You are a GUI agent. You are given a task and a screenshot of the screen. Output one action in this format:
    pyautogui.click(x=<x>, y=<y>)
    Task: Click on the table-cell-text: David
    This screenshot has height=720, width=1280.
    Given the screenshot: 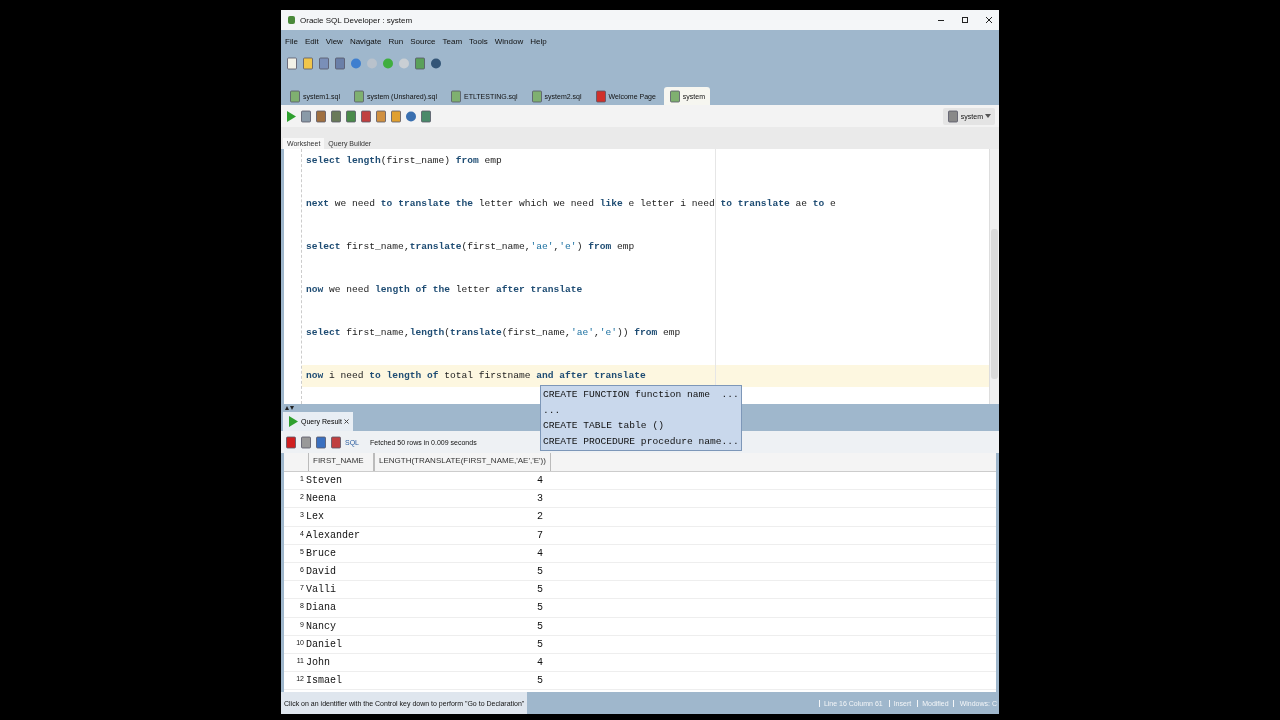 What is the action you would take?
    pyautogui.click(x=321, y=572)
    